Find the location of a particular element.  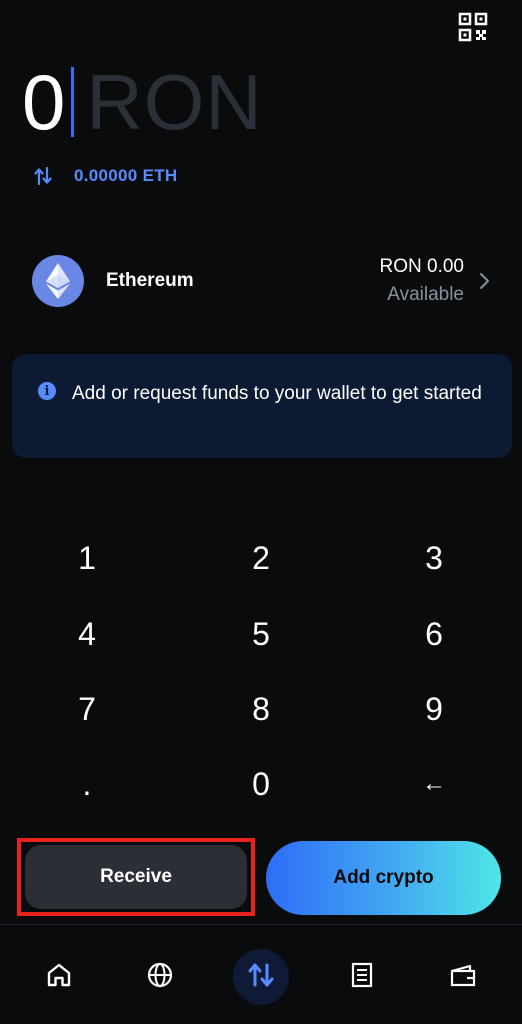

key-3: 3 is located at coordinates (434, 558).